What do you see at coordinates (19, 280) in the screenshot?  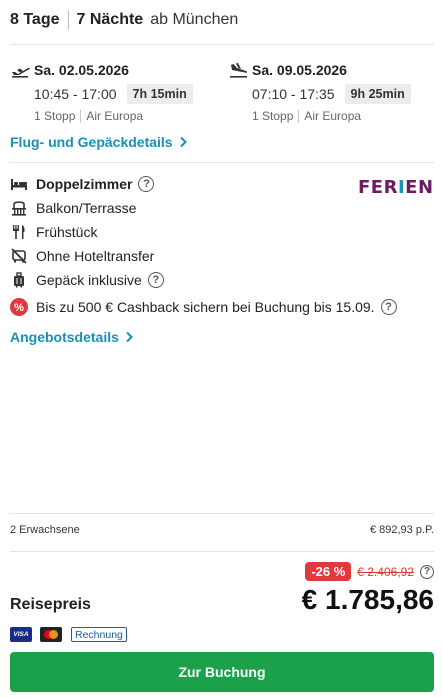 I see `luggage-icon` at bounding box center [19, 280].